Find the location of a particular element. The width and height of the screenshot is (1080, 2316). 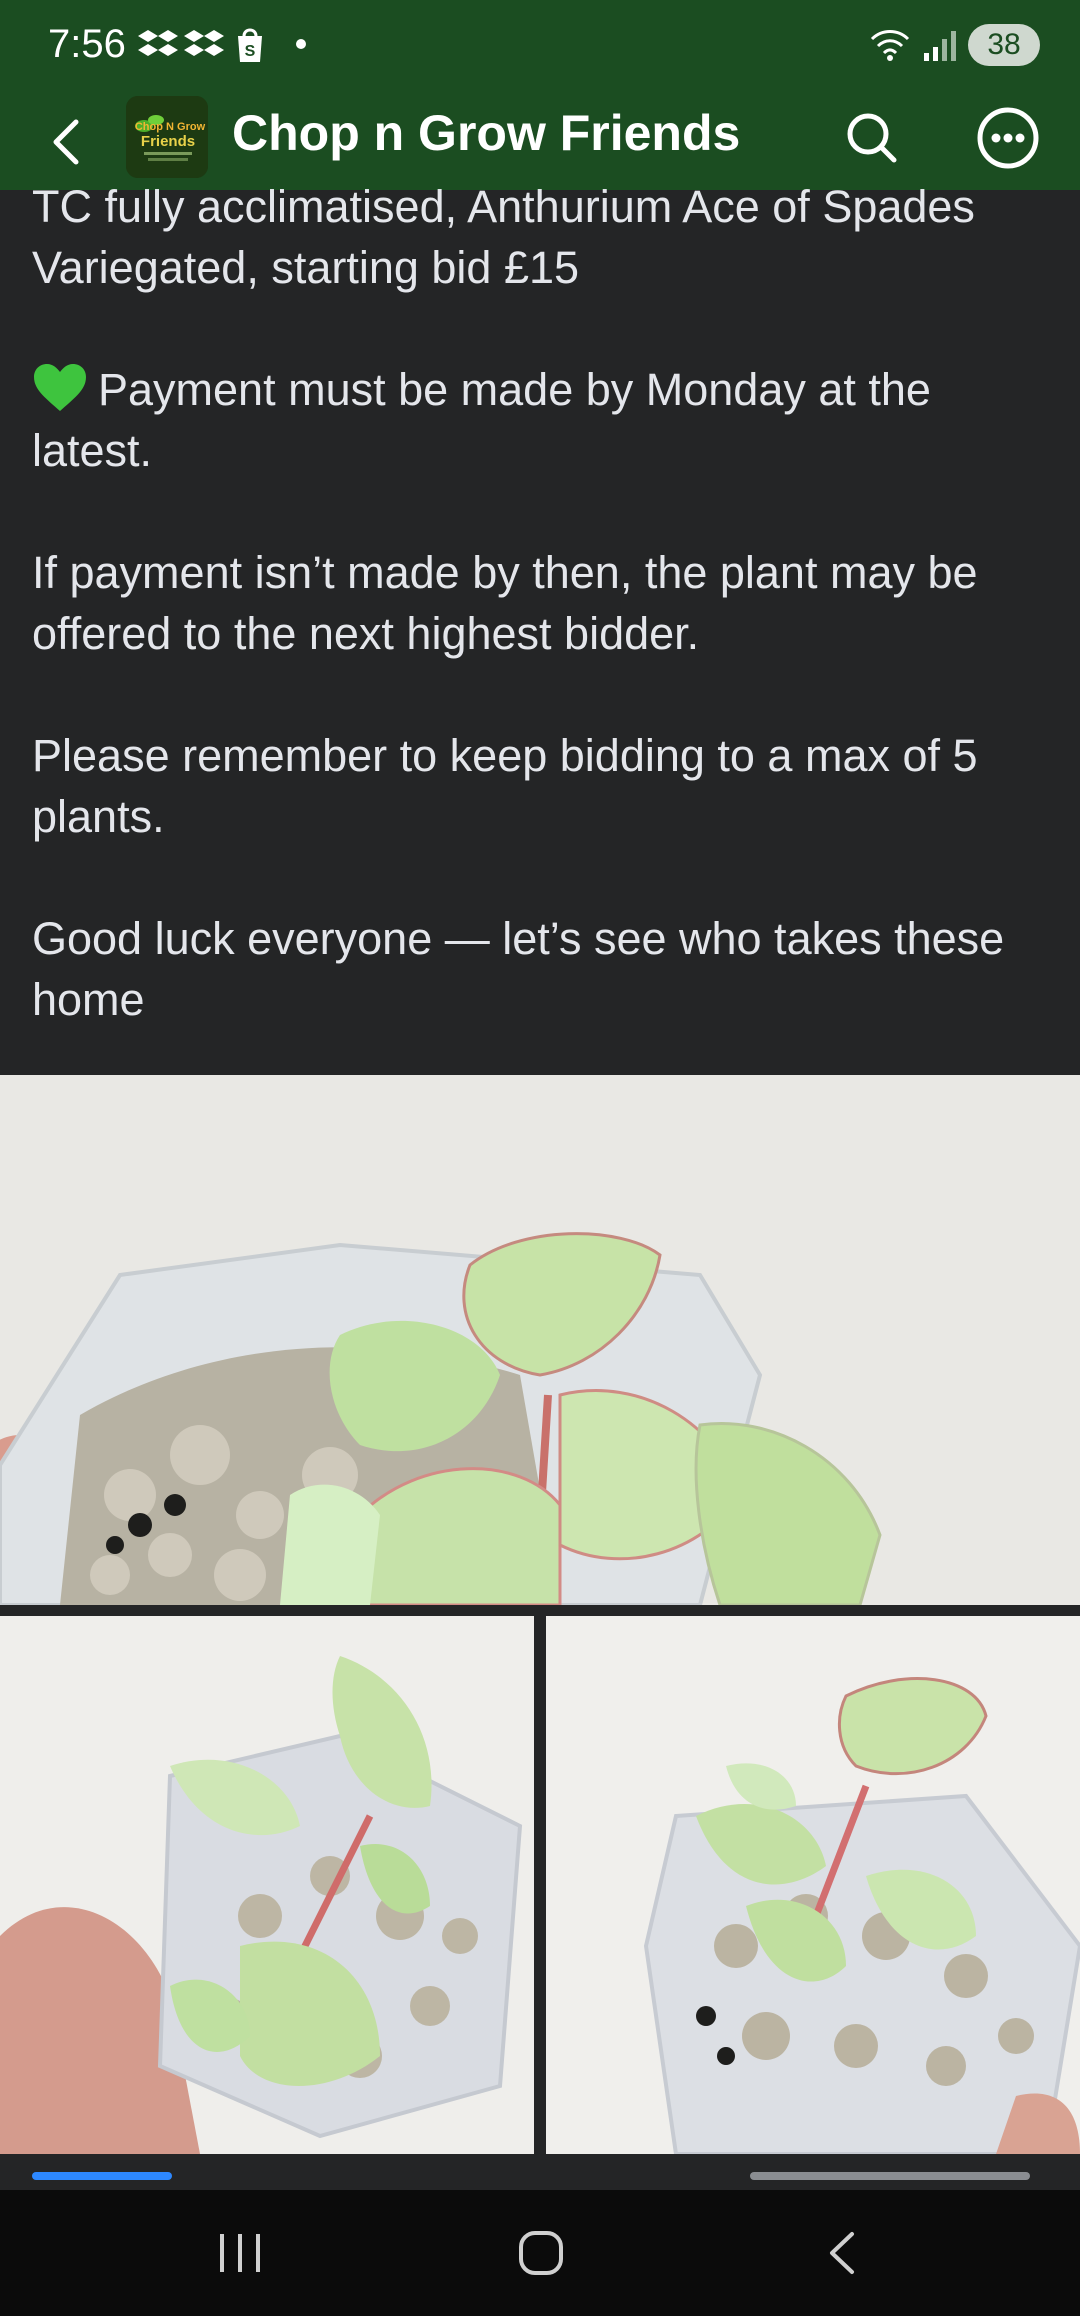

notification-icons: S is located at coordinates (222, 44).